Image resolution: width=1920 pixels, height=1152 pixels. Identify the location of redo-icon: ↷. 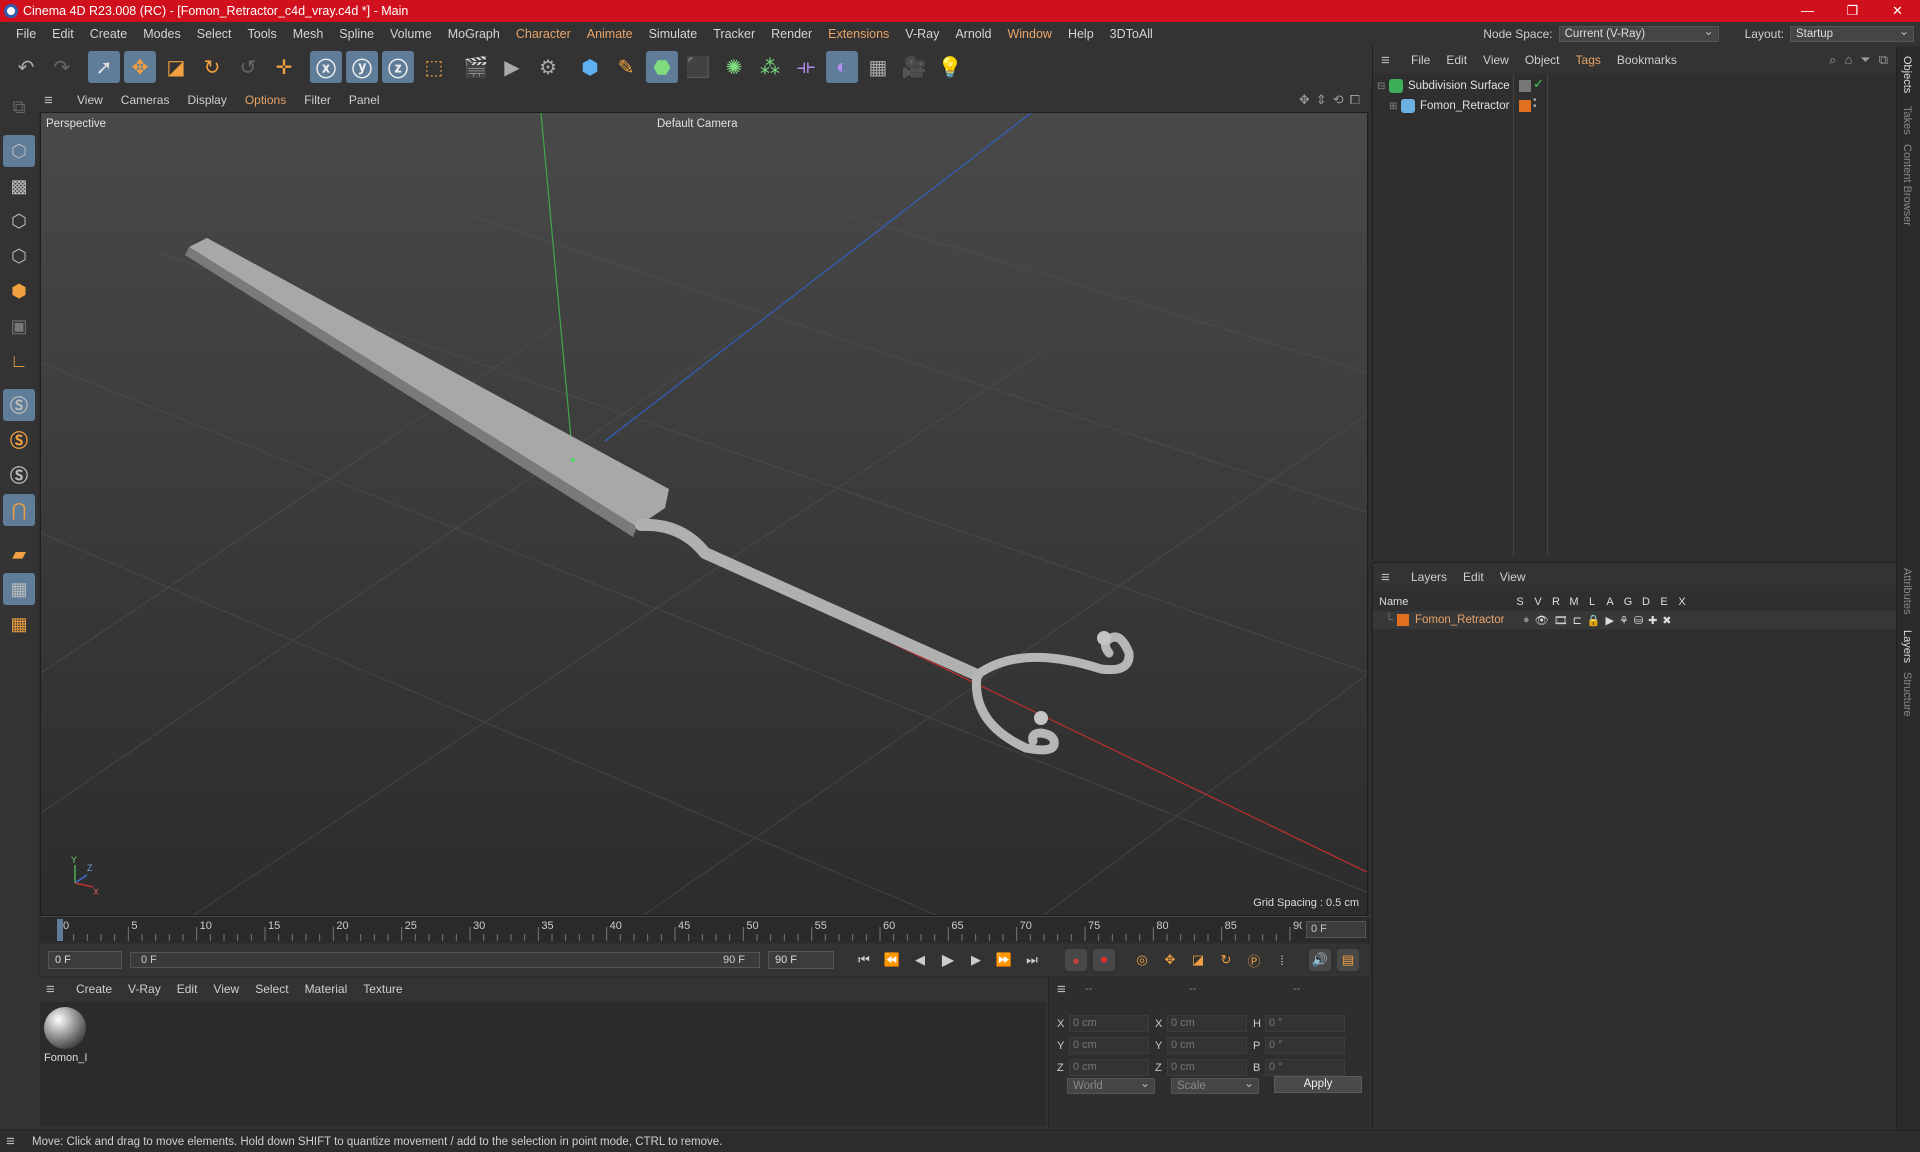
(62, 67).